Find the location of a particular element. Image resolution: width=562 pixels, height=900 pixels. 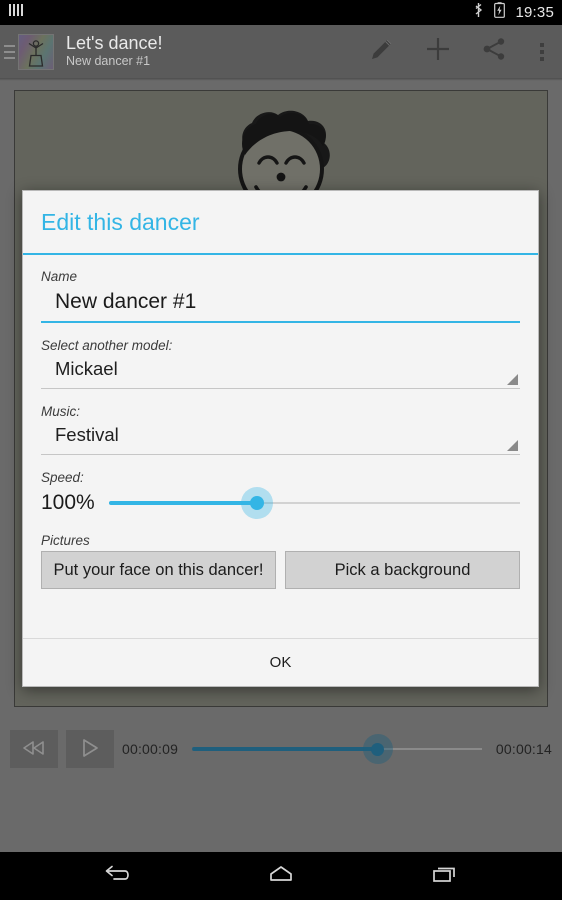

rewind-button is located at coordinates (34, 749).